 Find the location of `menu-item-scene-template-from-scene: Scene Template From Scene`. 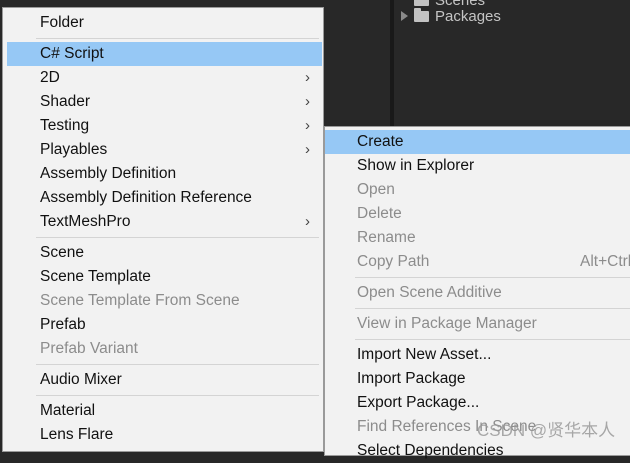

menu-item-scene-template-from-scene: Scene Template From Scene is located at coordinates (164, 301).